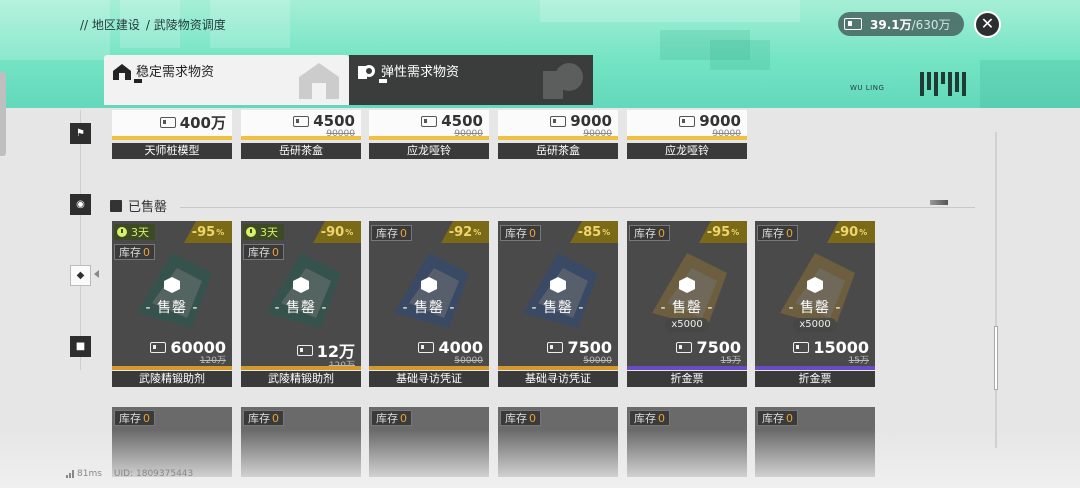 The width and height of the screenshot is (1080, 488). I want to click on scrollbar-thumb, so click(996, 358).